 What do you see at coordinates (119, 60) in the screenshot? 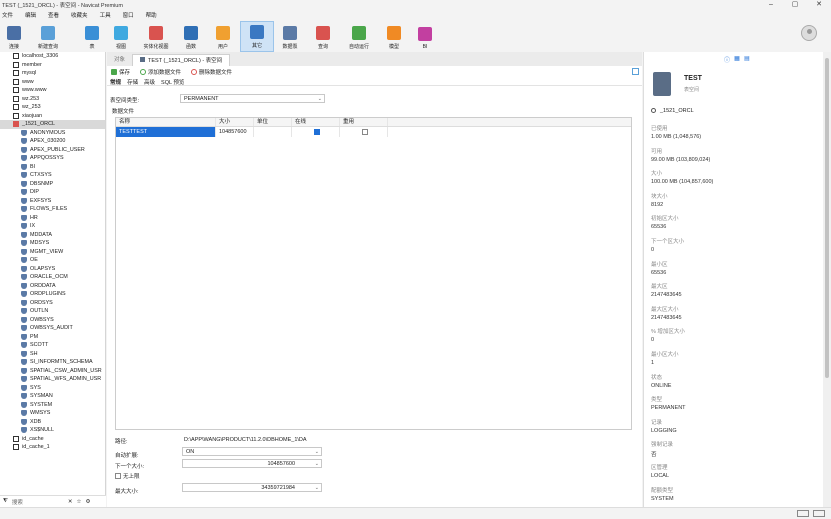
I see `tab-objects: 对象` at bounding box center [119, 60].